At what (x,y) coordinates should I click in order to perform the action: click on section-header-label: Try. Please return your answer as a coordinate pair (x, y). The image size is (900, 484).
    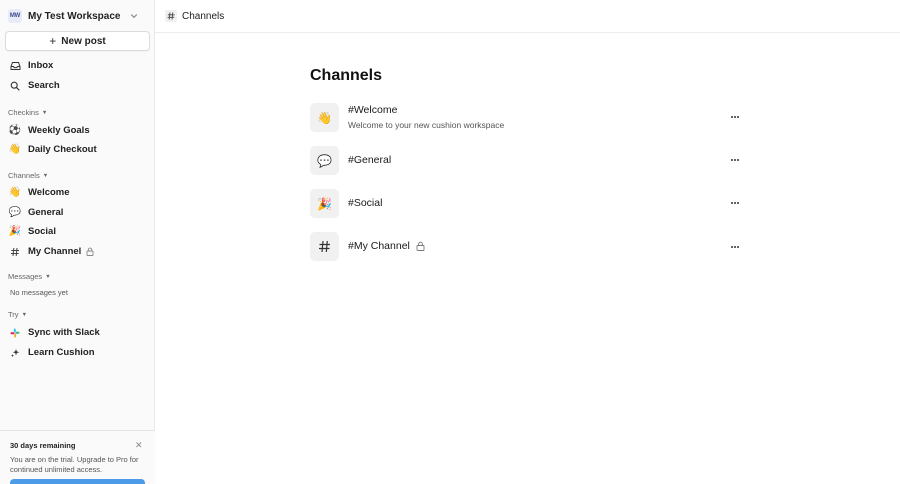
    Looking at the image, I should click on (13, 314).